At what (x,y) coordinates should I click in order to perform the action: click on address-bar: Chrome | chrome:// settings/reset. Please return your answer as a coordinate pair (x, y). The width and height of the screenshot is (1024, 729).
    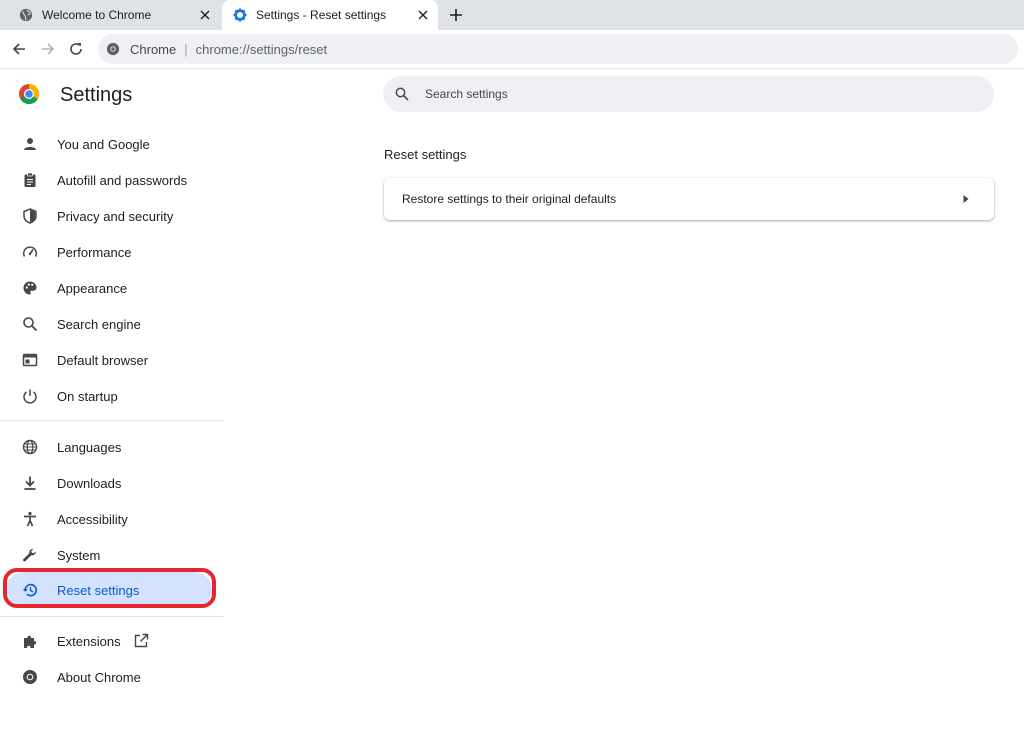
    Looking at the image, I should click on (558, 49).